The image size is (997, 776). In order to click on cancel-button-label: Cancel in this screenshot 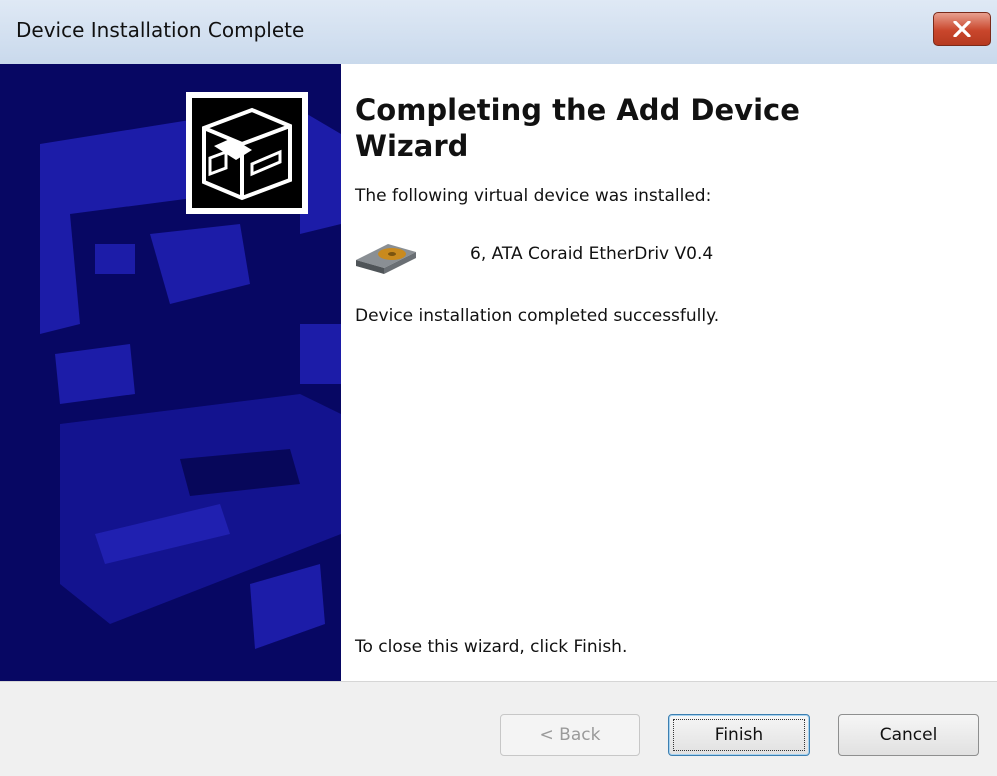, I will do `click(908, 735)`.